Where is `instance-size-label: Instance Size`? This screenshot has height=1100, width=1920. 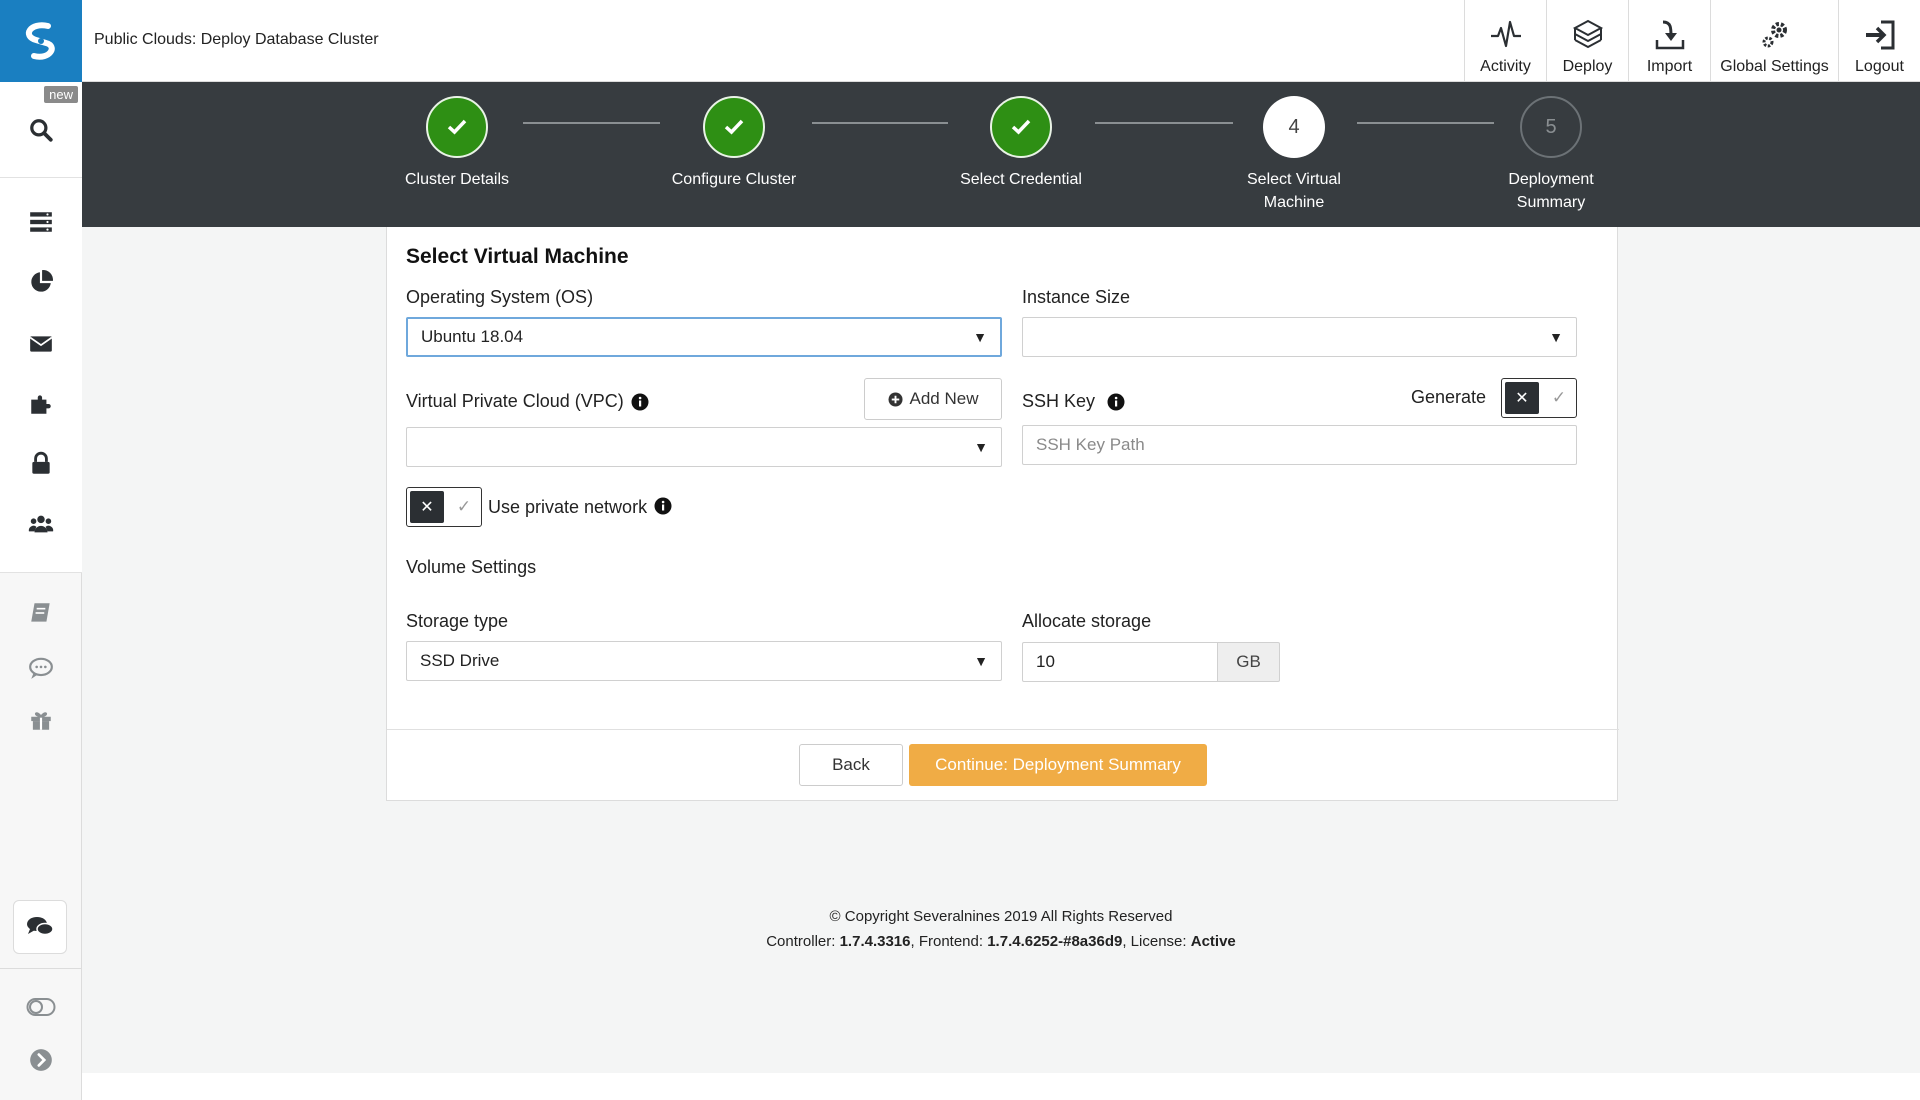
instance-size-label: Instance Size is located at coordinates (1076, 297).